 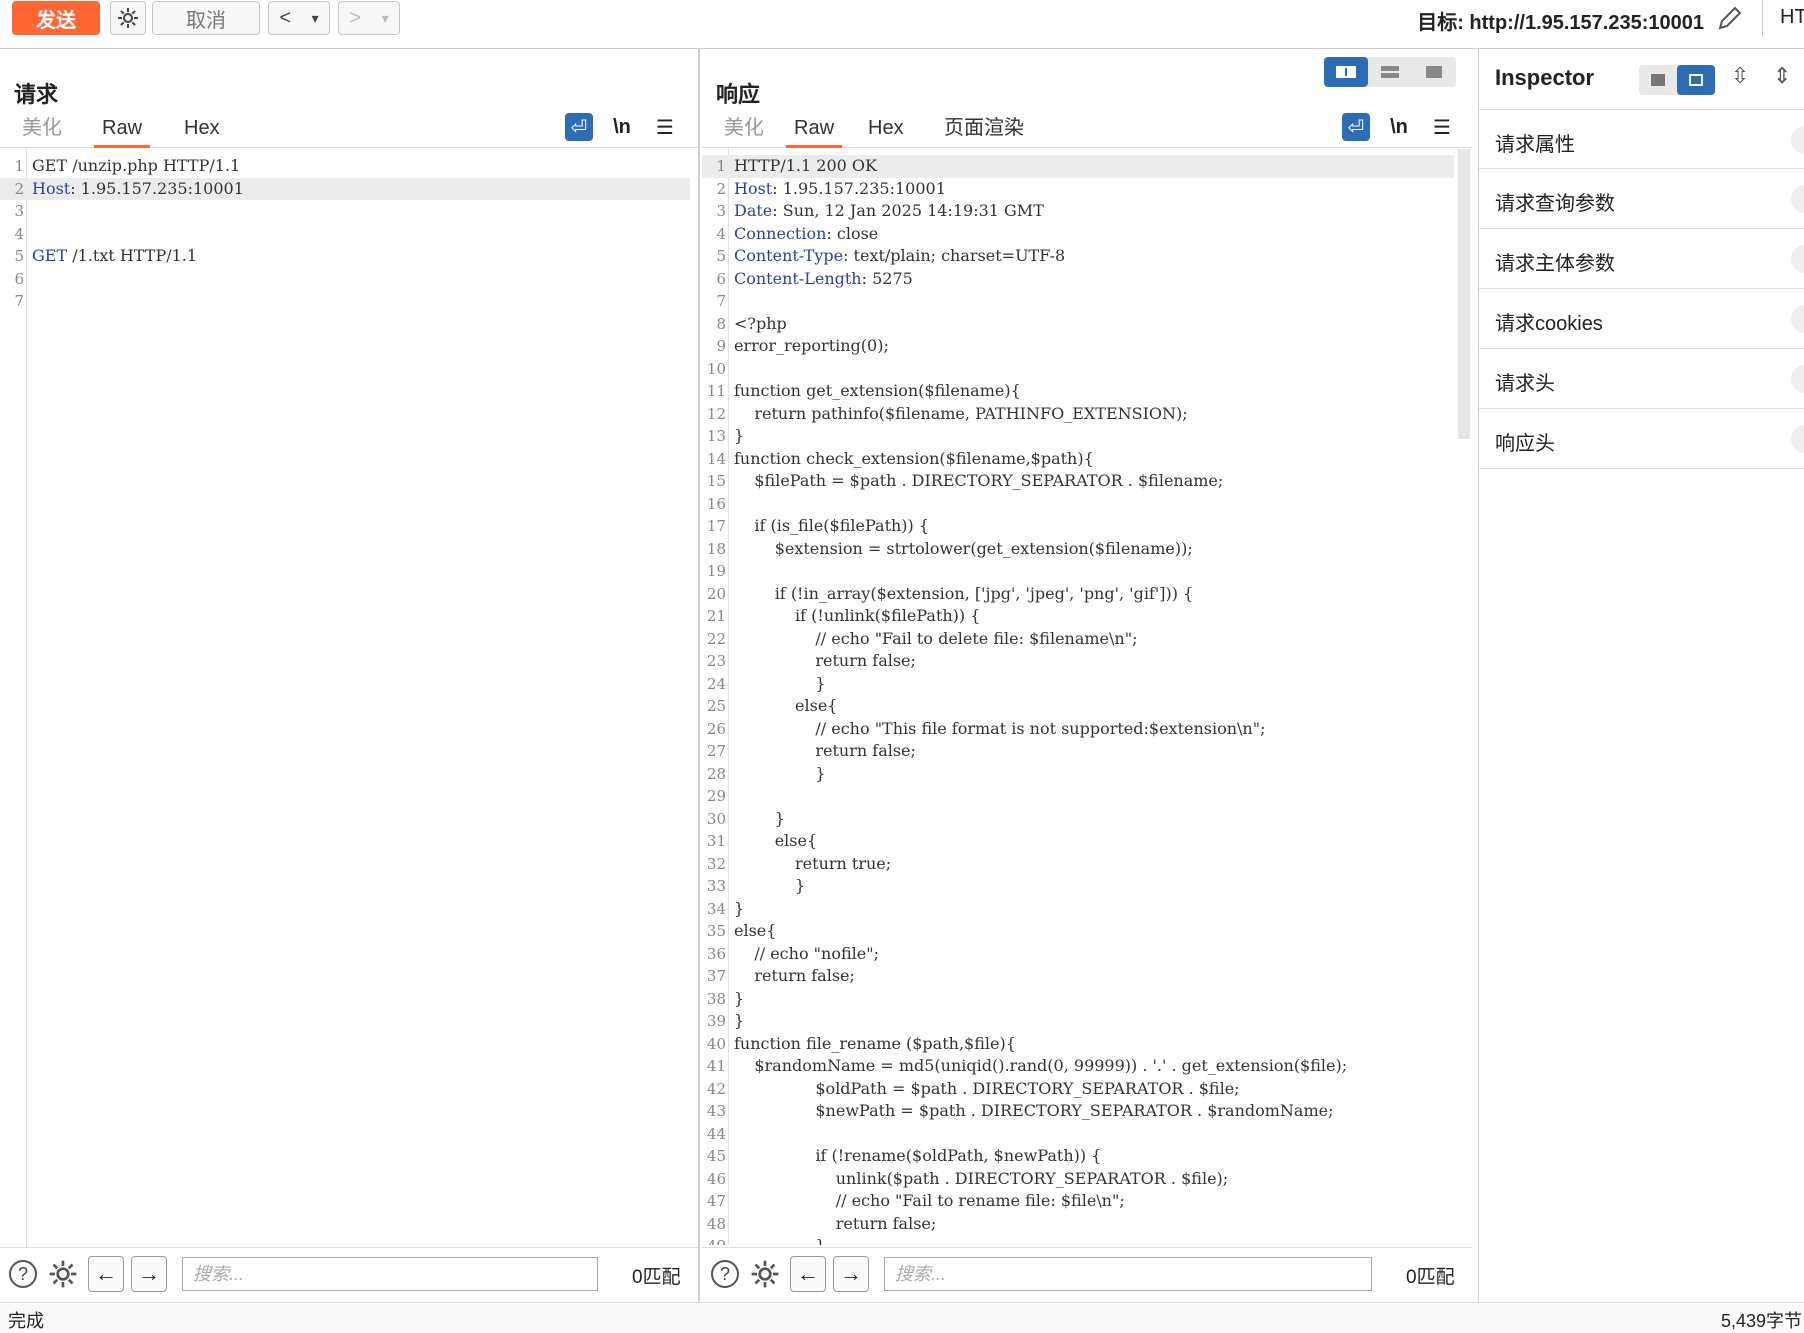 I want to click on forward-button: > ▾, so click(x=369, y=18).